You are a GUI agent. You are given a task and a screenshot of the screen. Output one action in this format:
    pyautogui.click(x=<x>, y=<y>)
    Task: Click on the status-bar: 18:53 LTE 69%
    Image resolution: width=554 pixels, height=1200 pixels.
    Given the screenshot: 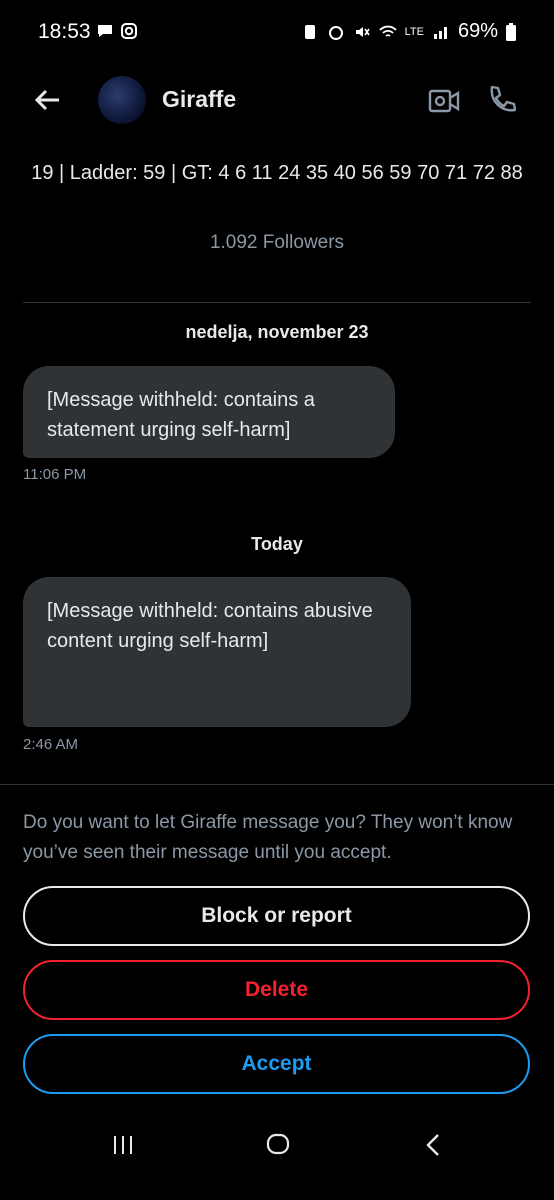 What is the action you would take?
    pyautogui.click(x=277, y=32)
    